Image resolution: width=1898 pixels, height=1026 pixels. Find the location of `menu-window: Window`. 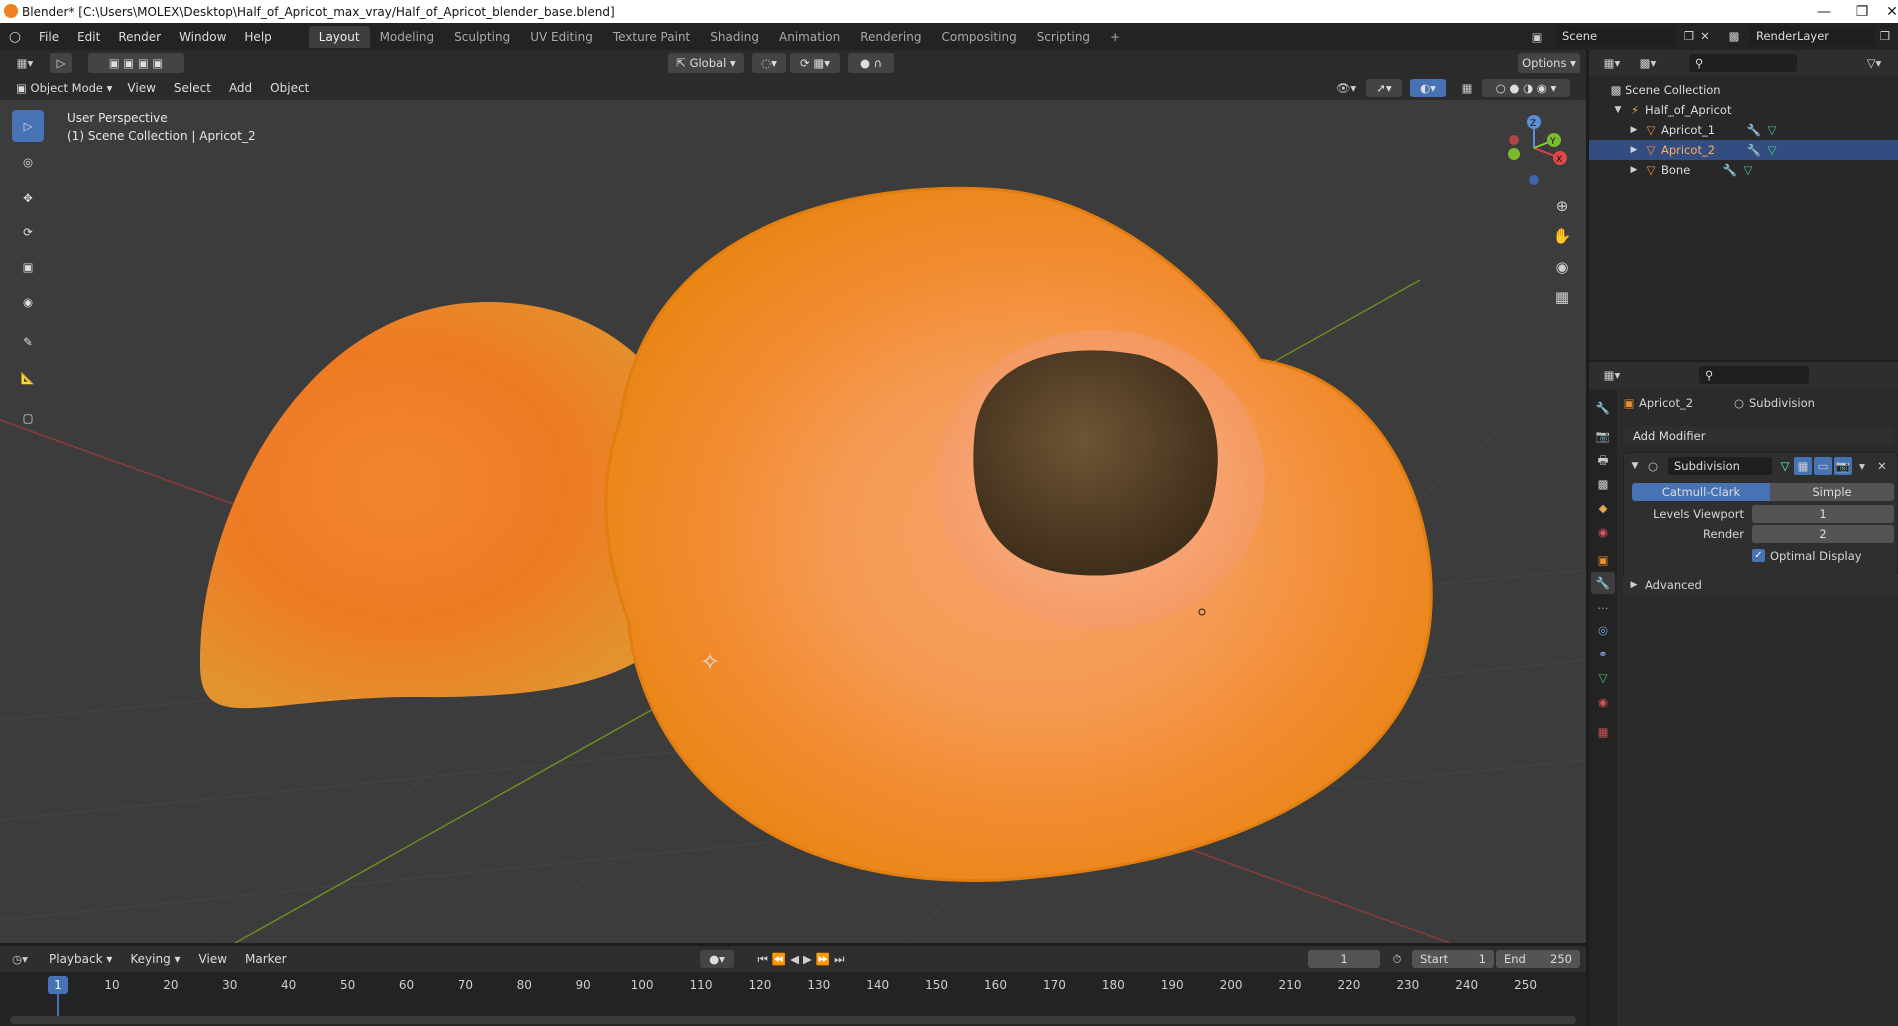

menu-window: Window is located at coordinates (202, 37).